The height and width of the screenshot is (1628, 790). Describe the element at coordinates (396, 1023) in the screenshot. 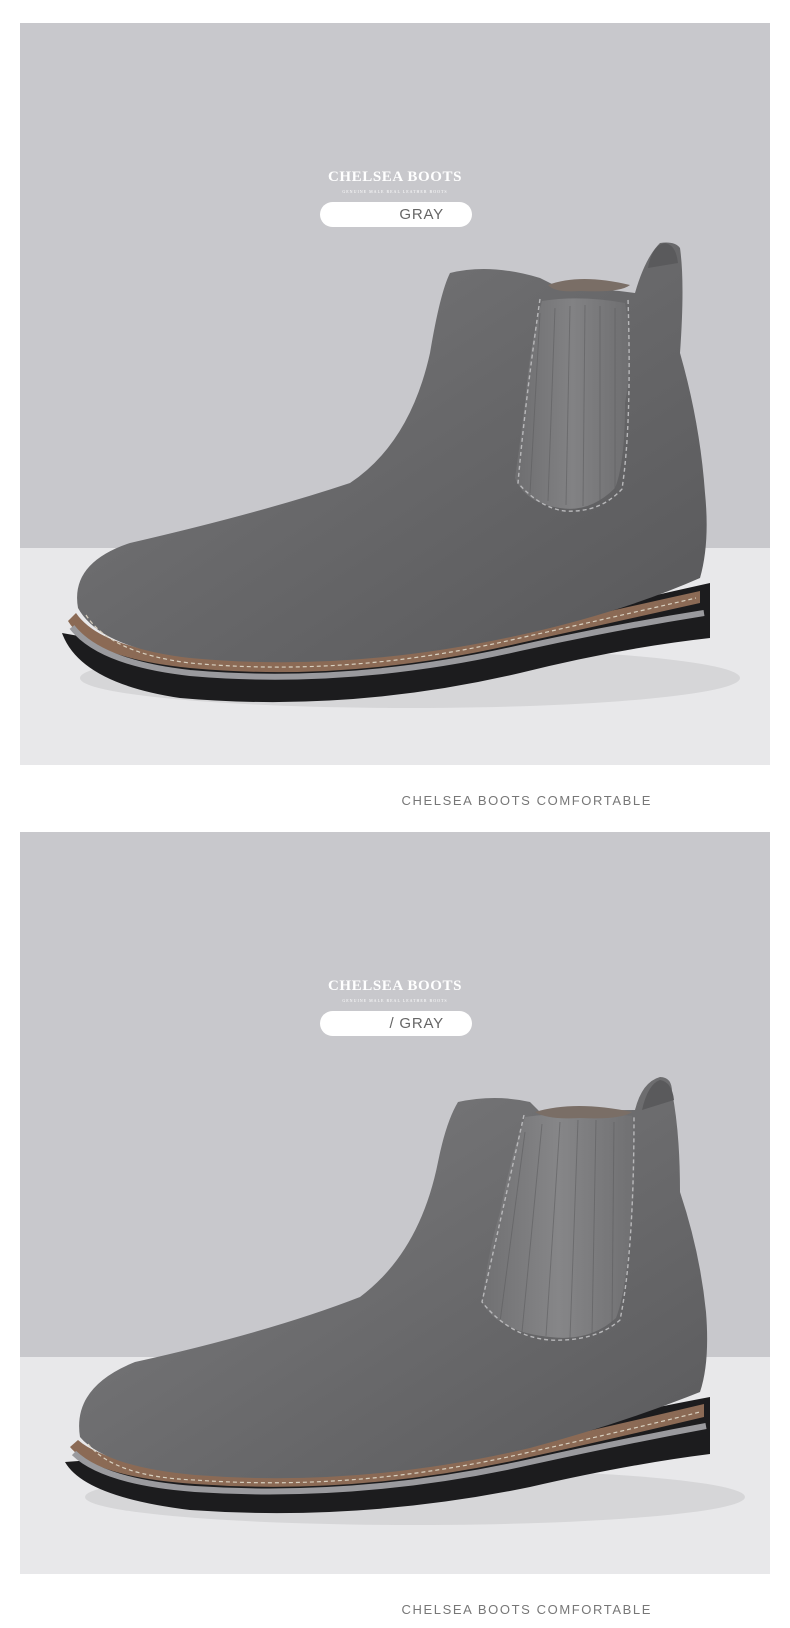

I see `color-label-pill: / GRAY` at that location.